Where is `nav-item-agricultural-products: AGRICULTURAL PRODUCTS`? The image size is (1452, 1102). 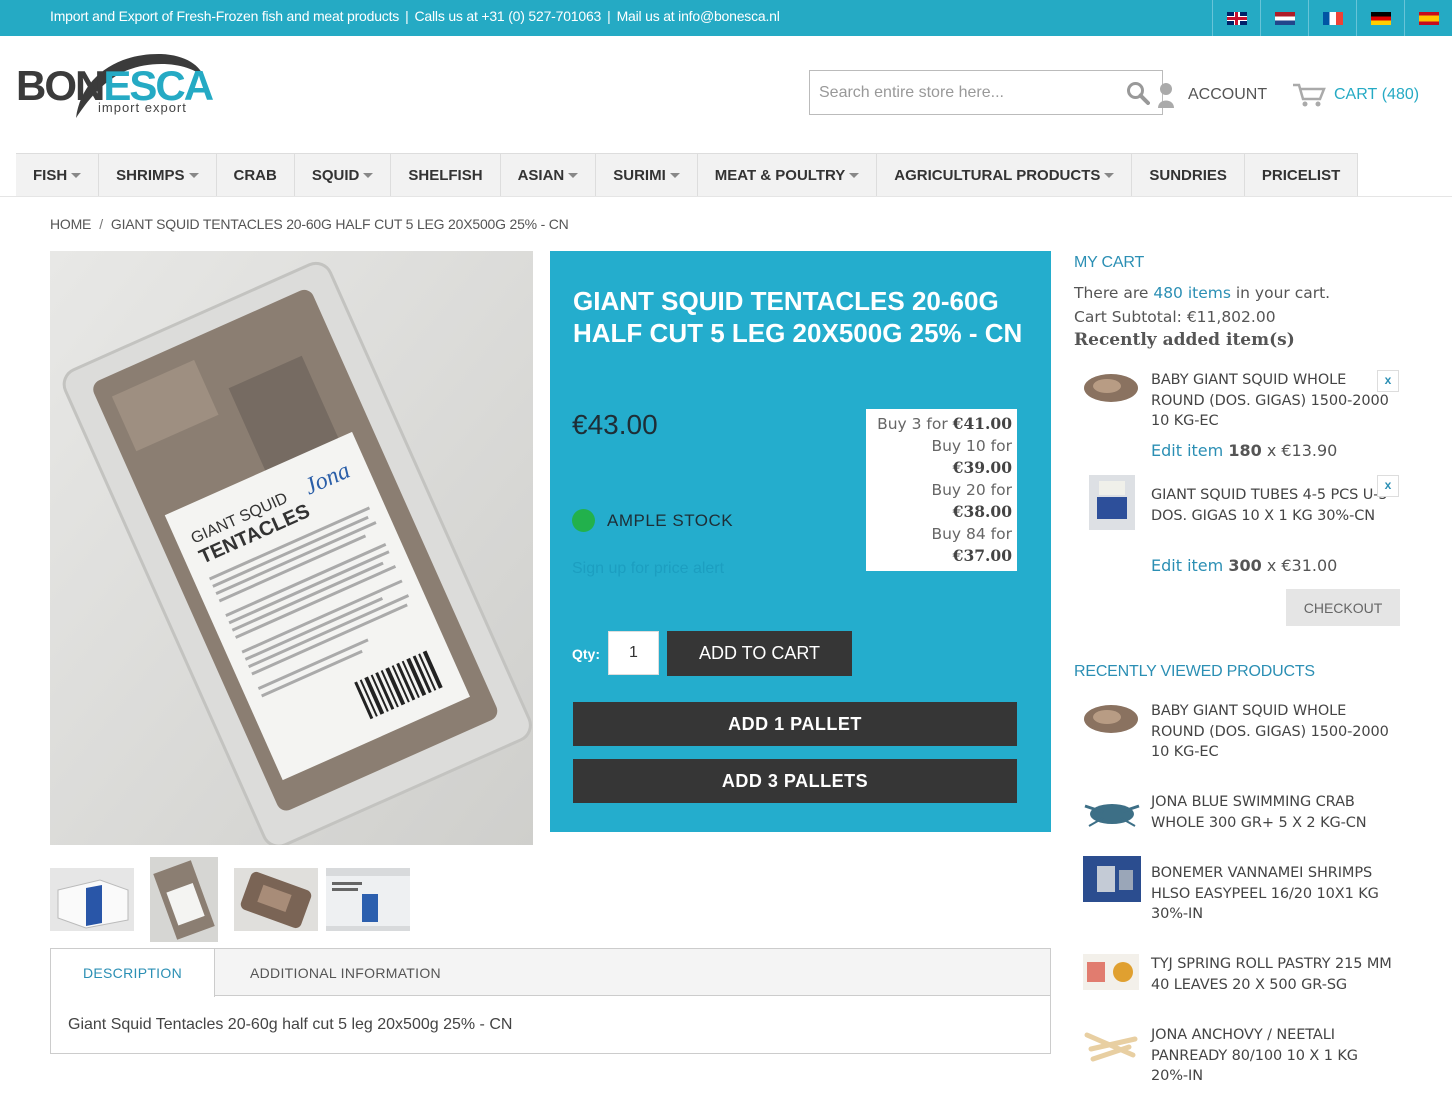
nav-item-agricultural-products: AGRICULTURAL PRODUCTS is located at coordinates (1005, 175).